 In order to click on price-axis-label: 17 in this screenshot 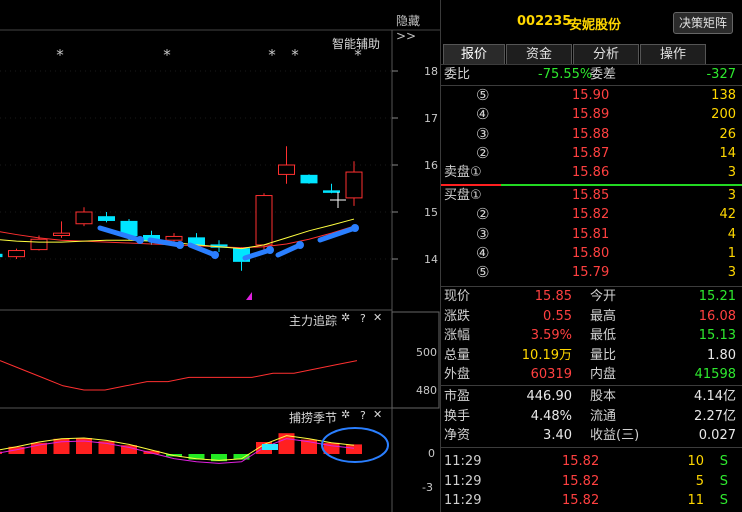, I will do `click(431, 118)`.